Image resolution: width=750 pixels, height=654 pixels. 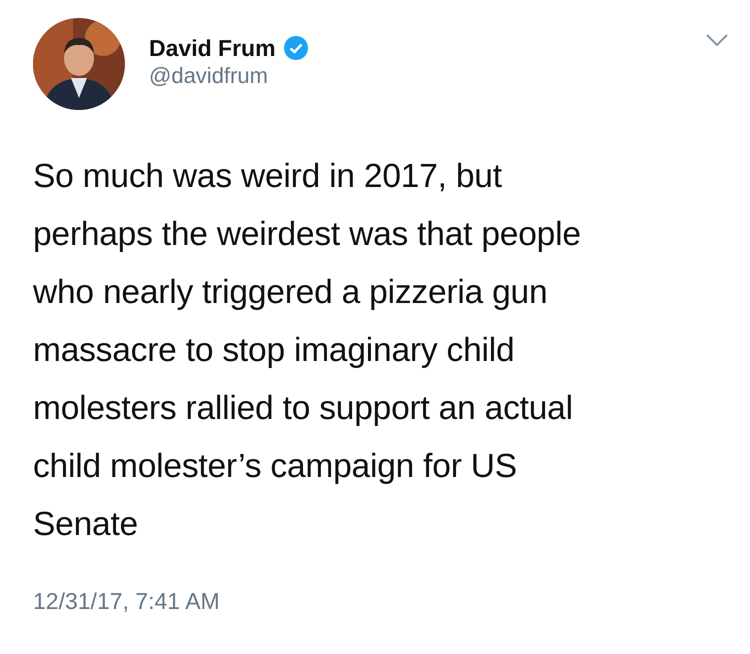 I want to click on author-handle: @davidfrum, so click(x=427, y=76).